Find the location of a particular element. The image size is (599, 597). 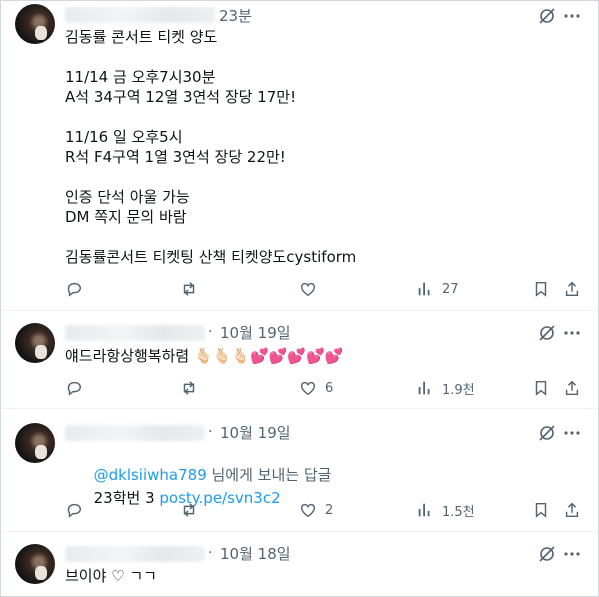

like-button: 6 is located at coordinates (316, 388).